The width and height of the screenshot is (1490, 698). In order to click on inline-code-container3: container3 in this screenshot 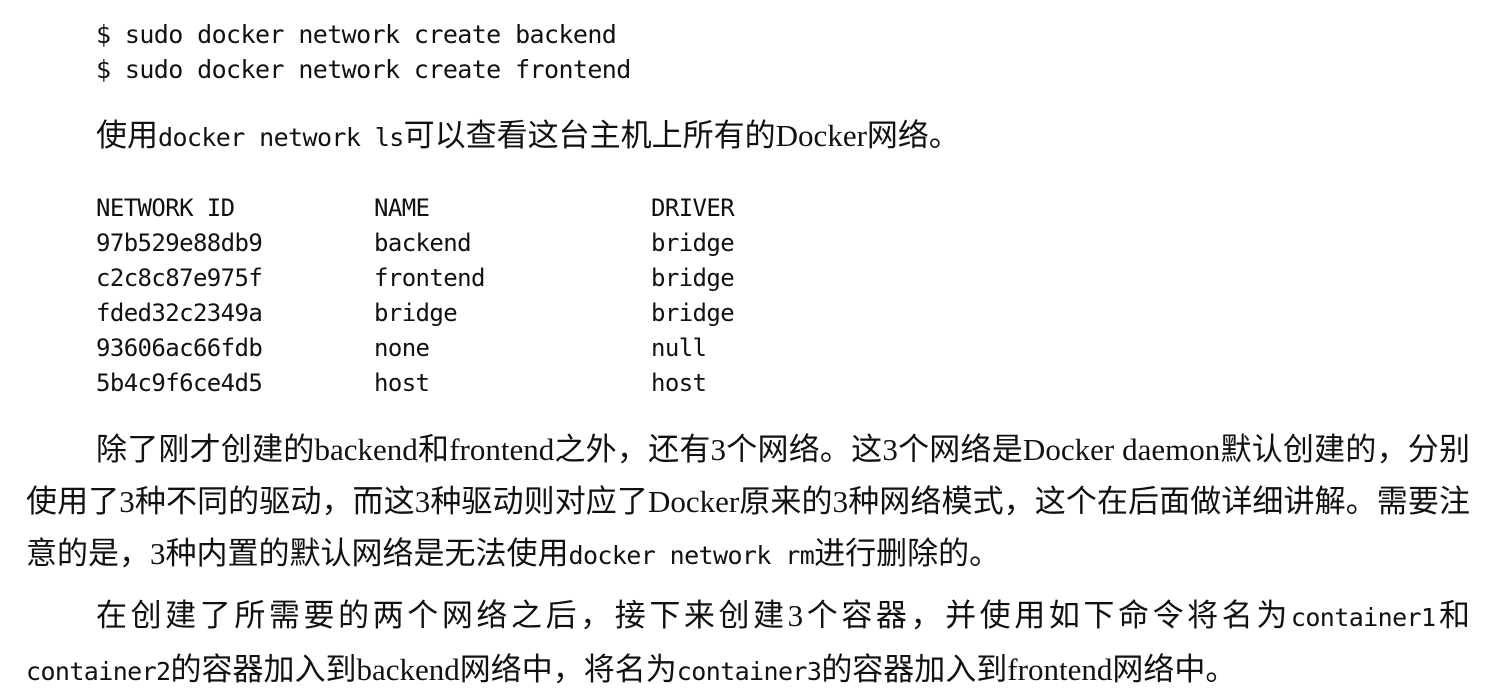, I will do `click(749, 671)`.